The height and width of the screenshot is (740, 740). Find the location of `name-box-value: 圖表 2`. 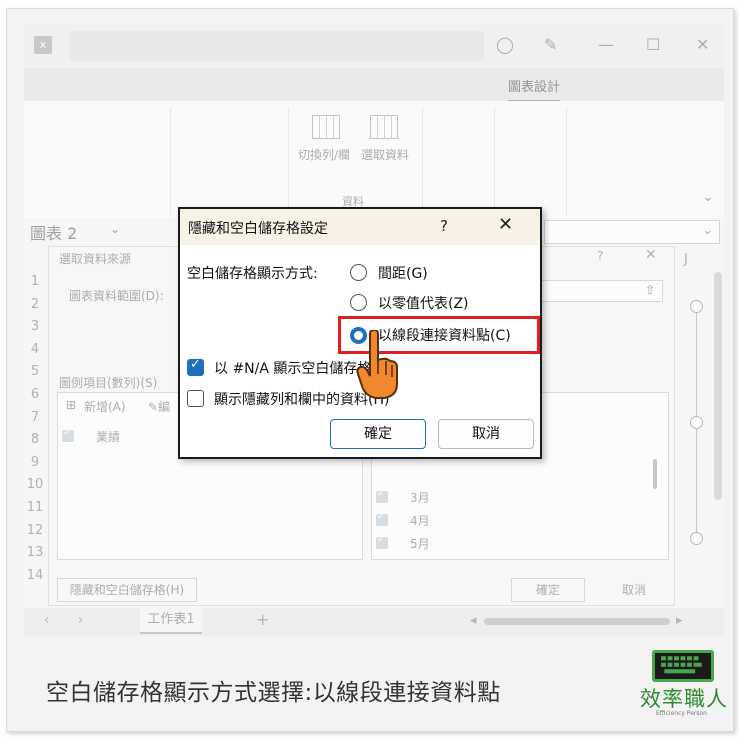

name-box-value: 圖表 2 is located at coordinates (54, 233).